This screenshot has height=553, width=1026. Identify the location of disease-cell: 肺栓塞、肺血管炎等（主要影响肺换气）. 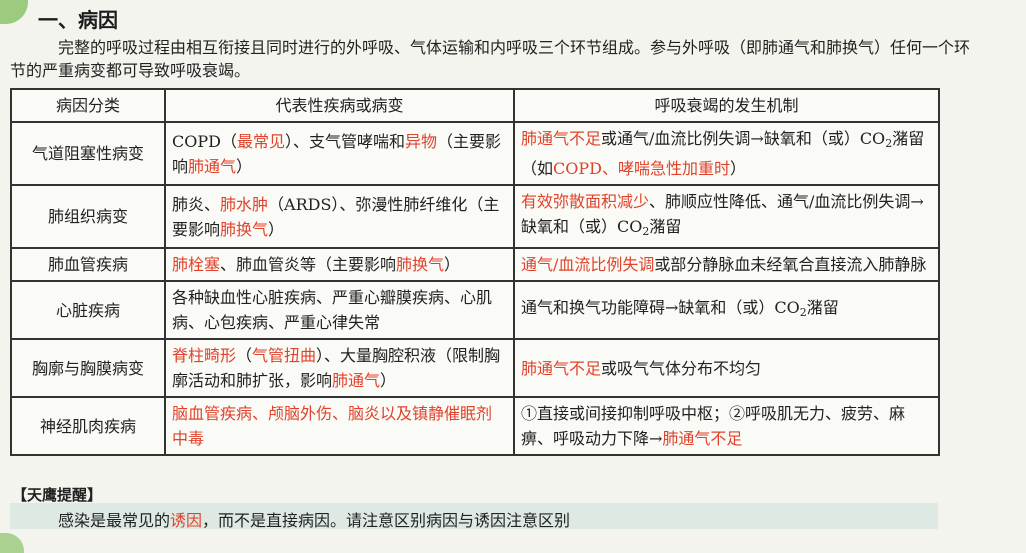
(339, 264).